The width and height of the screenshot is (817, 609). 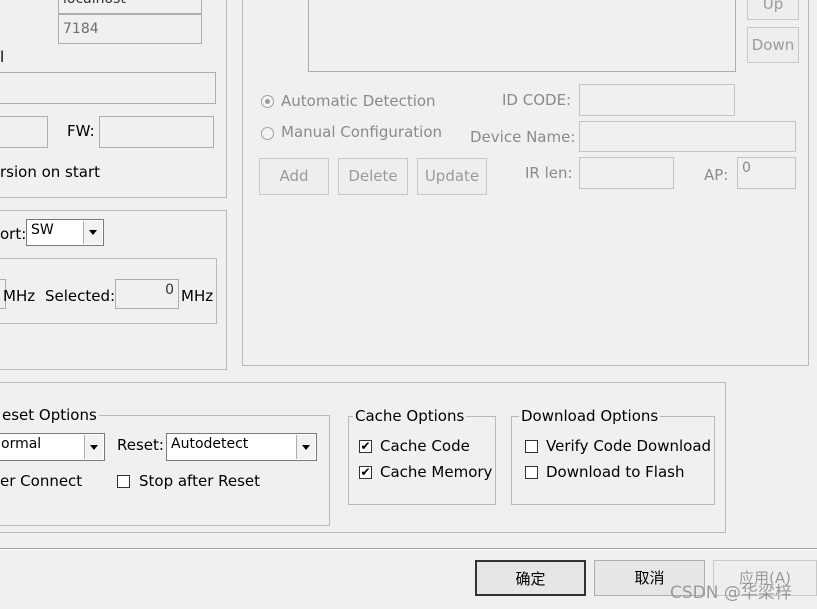 I want to click on automatic-detection-label: Automatic Detection, so click(x=358, y=101).